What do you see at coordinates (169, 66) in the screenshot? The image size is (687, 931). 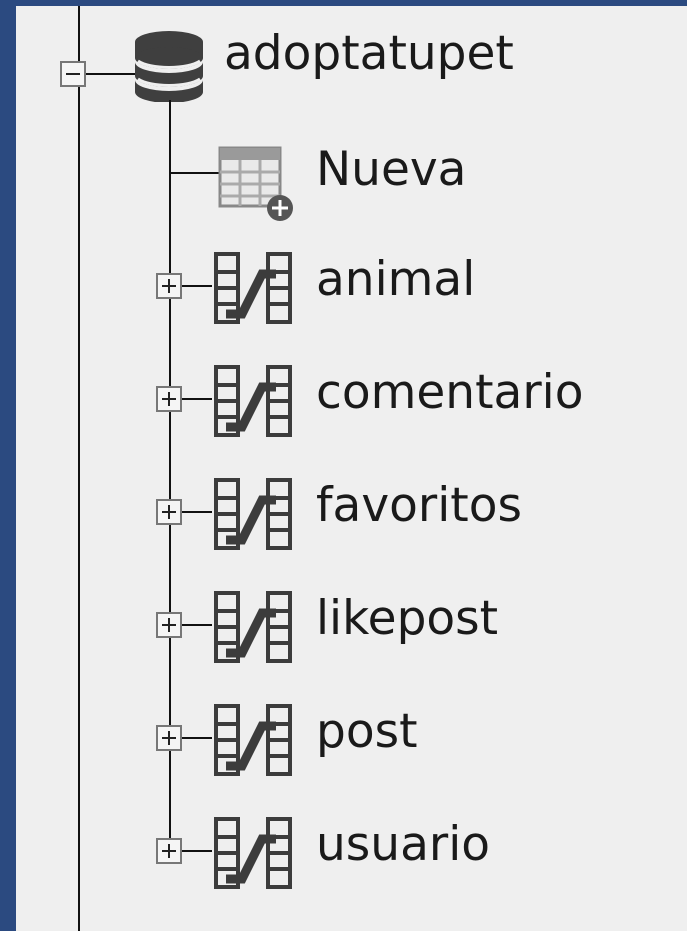 I see `database-icon` at bounding box center [169, 66].